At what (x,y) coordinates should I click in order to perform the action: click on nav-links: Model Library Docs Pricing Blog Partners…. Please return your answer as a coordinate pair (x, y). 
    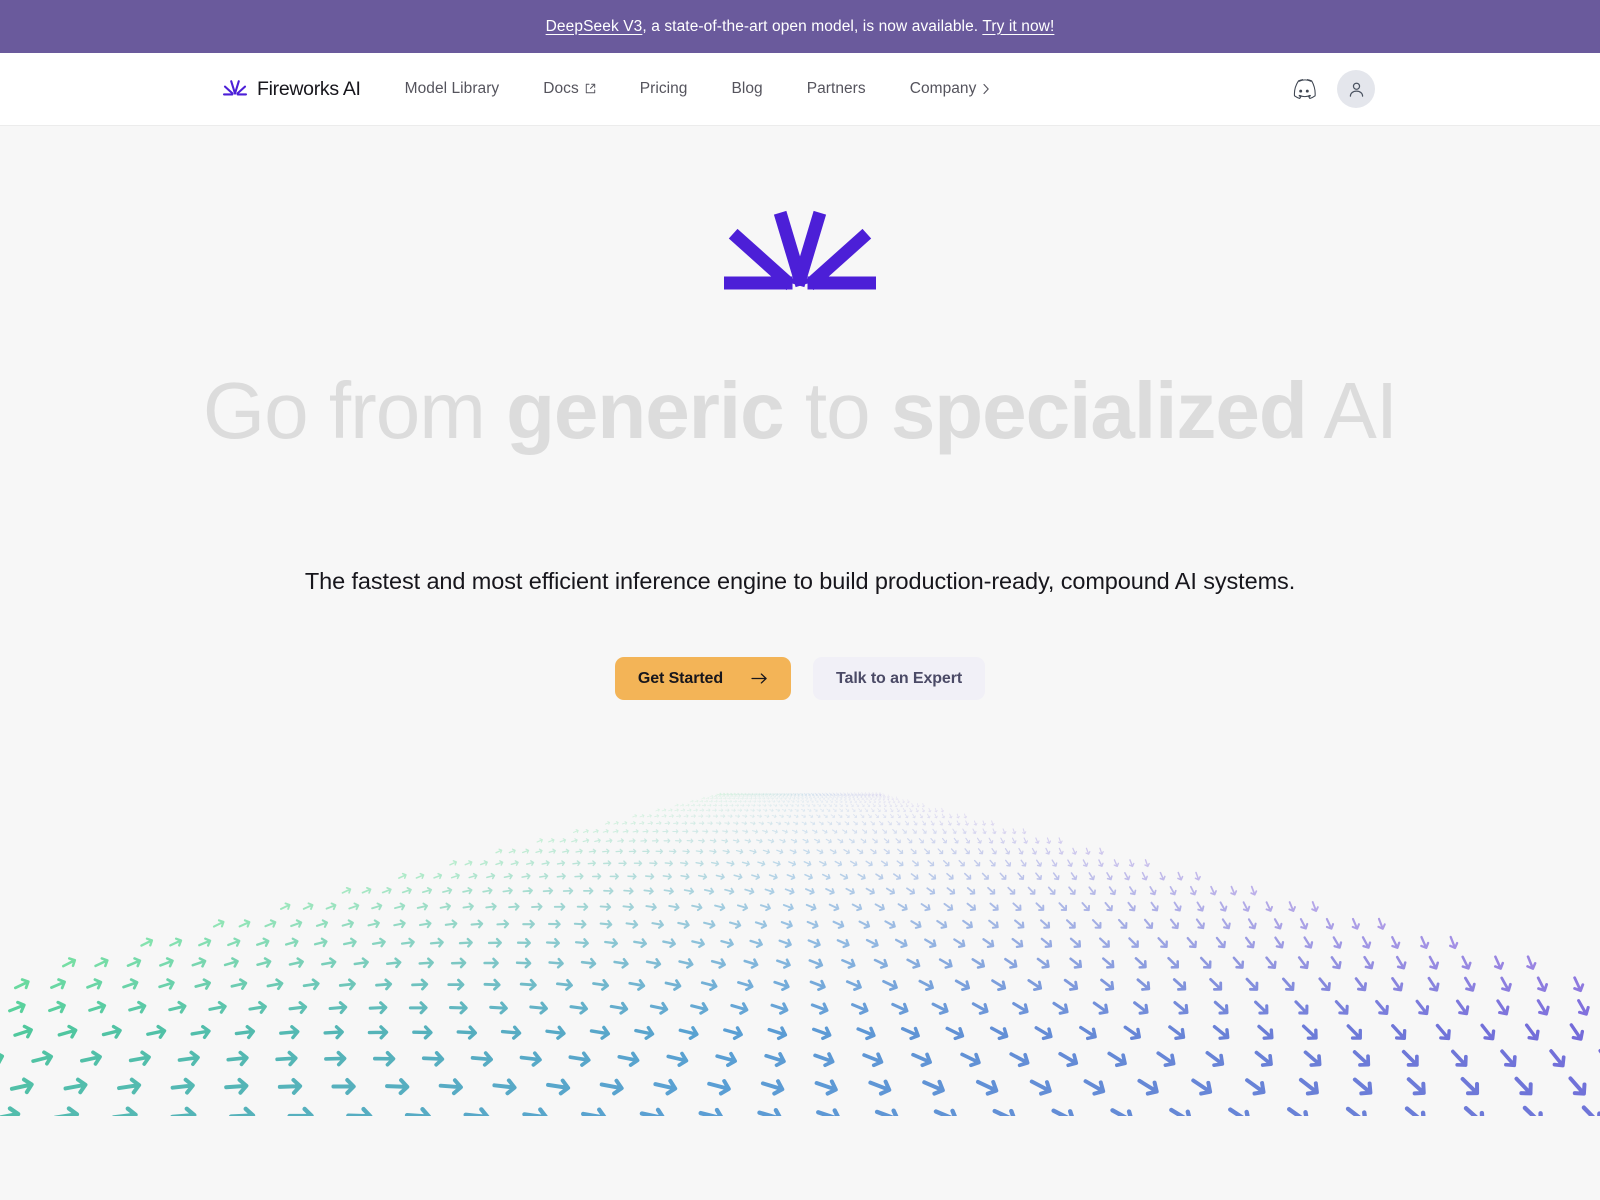
    Looking at the image, I should click on (709, 89).